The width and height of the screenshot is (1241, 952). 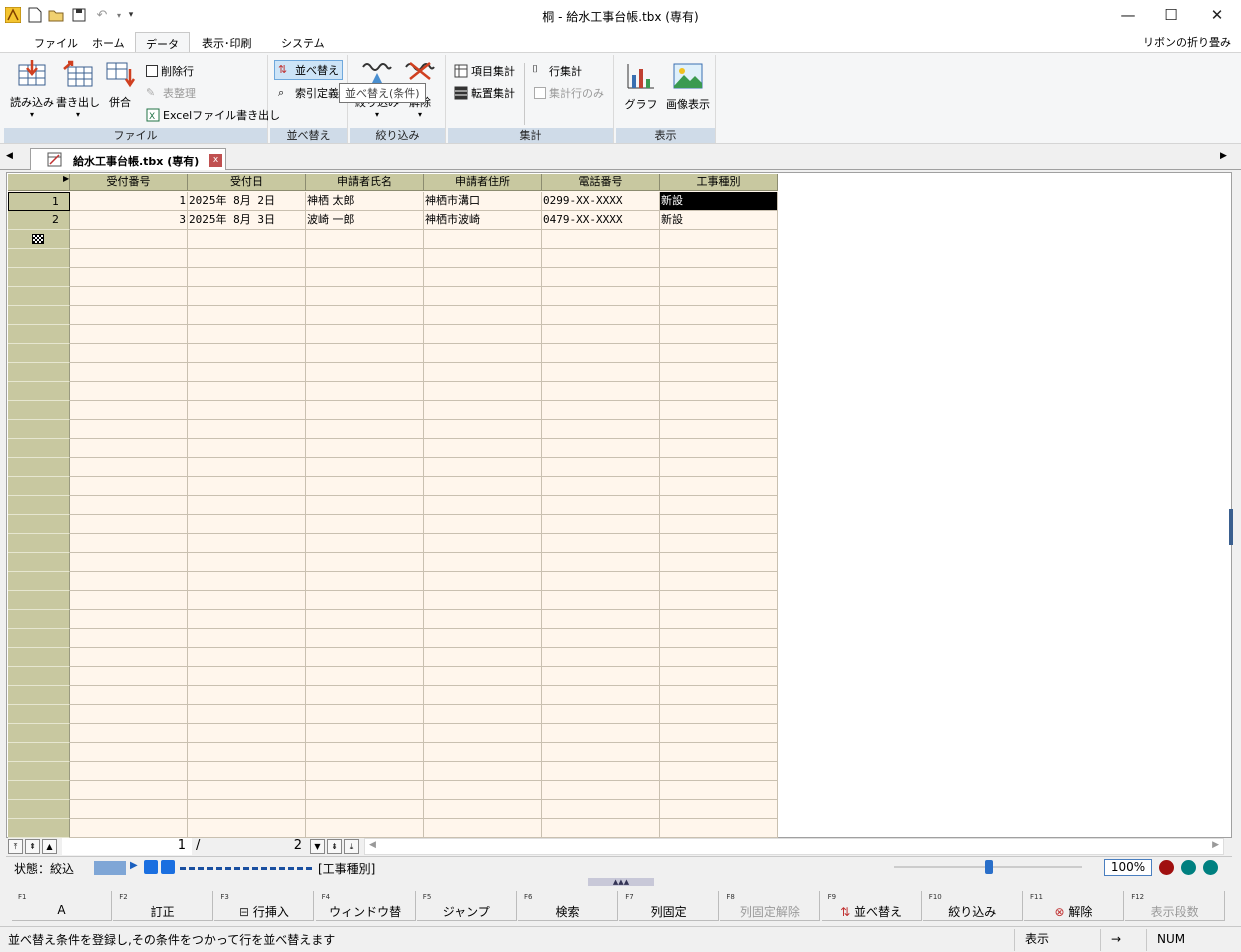 What do you see at coordinates (247, 220) in the screenshot?
I see `table-cell: 2025年 8月 3日` at bounding box center [247, 220].